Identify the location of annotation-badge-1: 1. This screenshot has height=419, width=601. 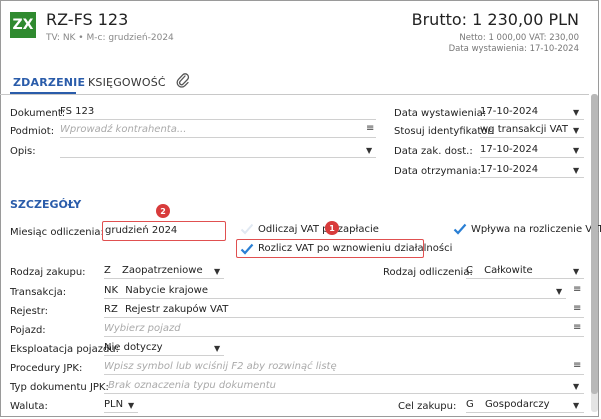
(332, 228).